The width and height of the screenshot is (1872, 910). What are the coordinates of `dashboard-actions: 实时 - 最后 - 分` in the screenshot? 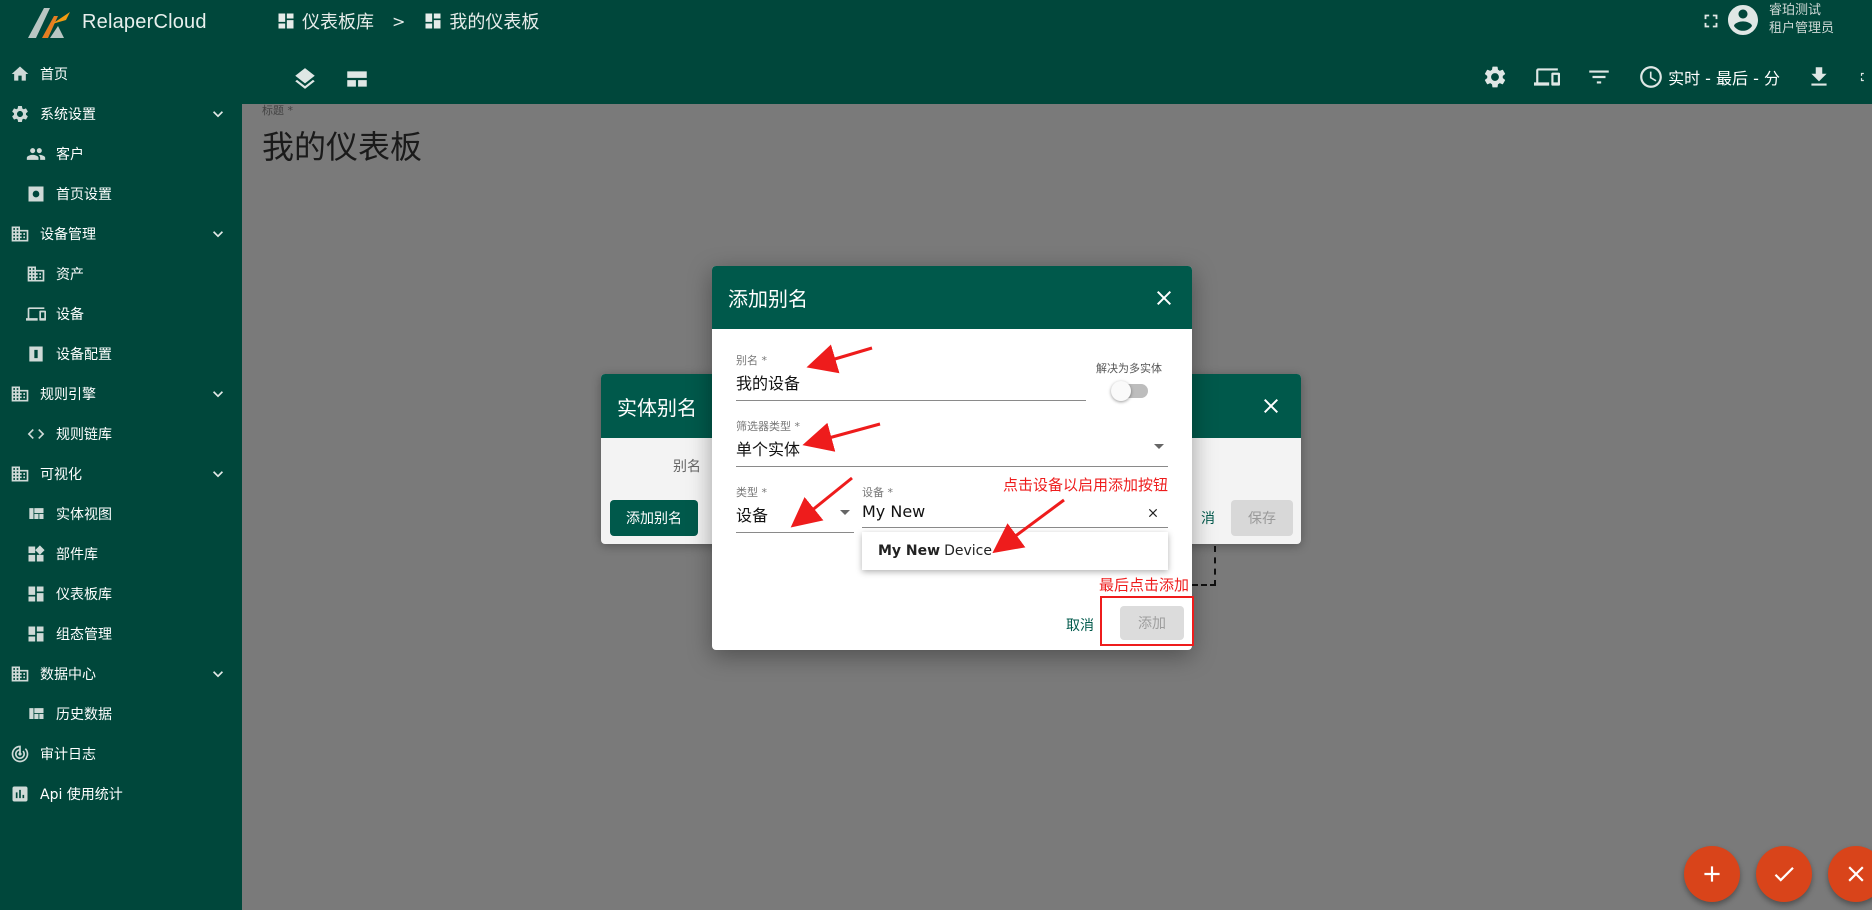 It's located at (1677, 77).